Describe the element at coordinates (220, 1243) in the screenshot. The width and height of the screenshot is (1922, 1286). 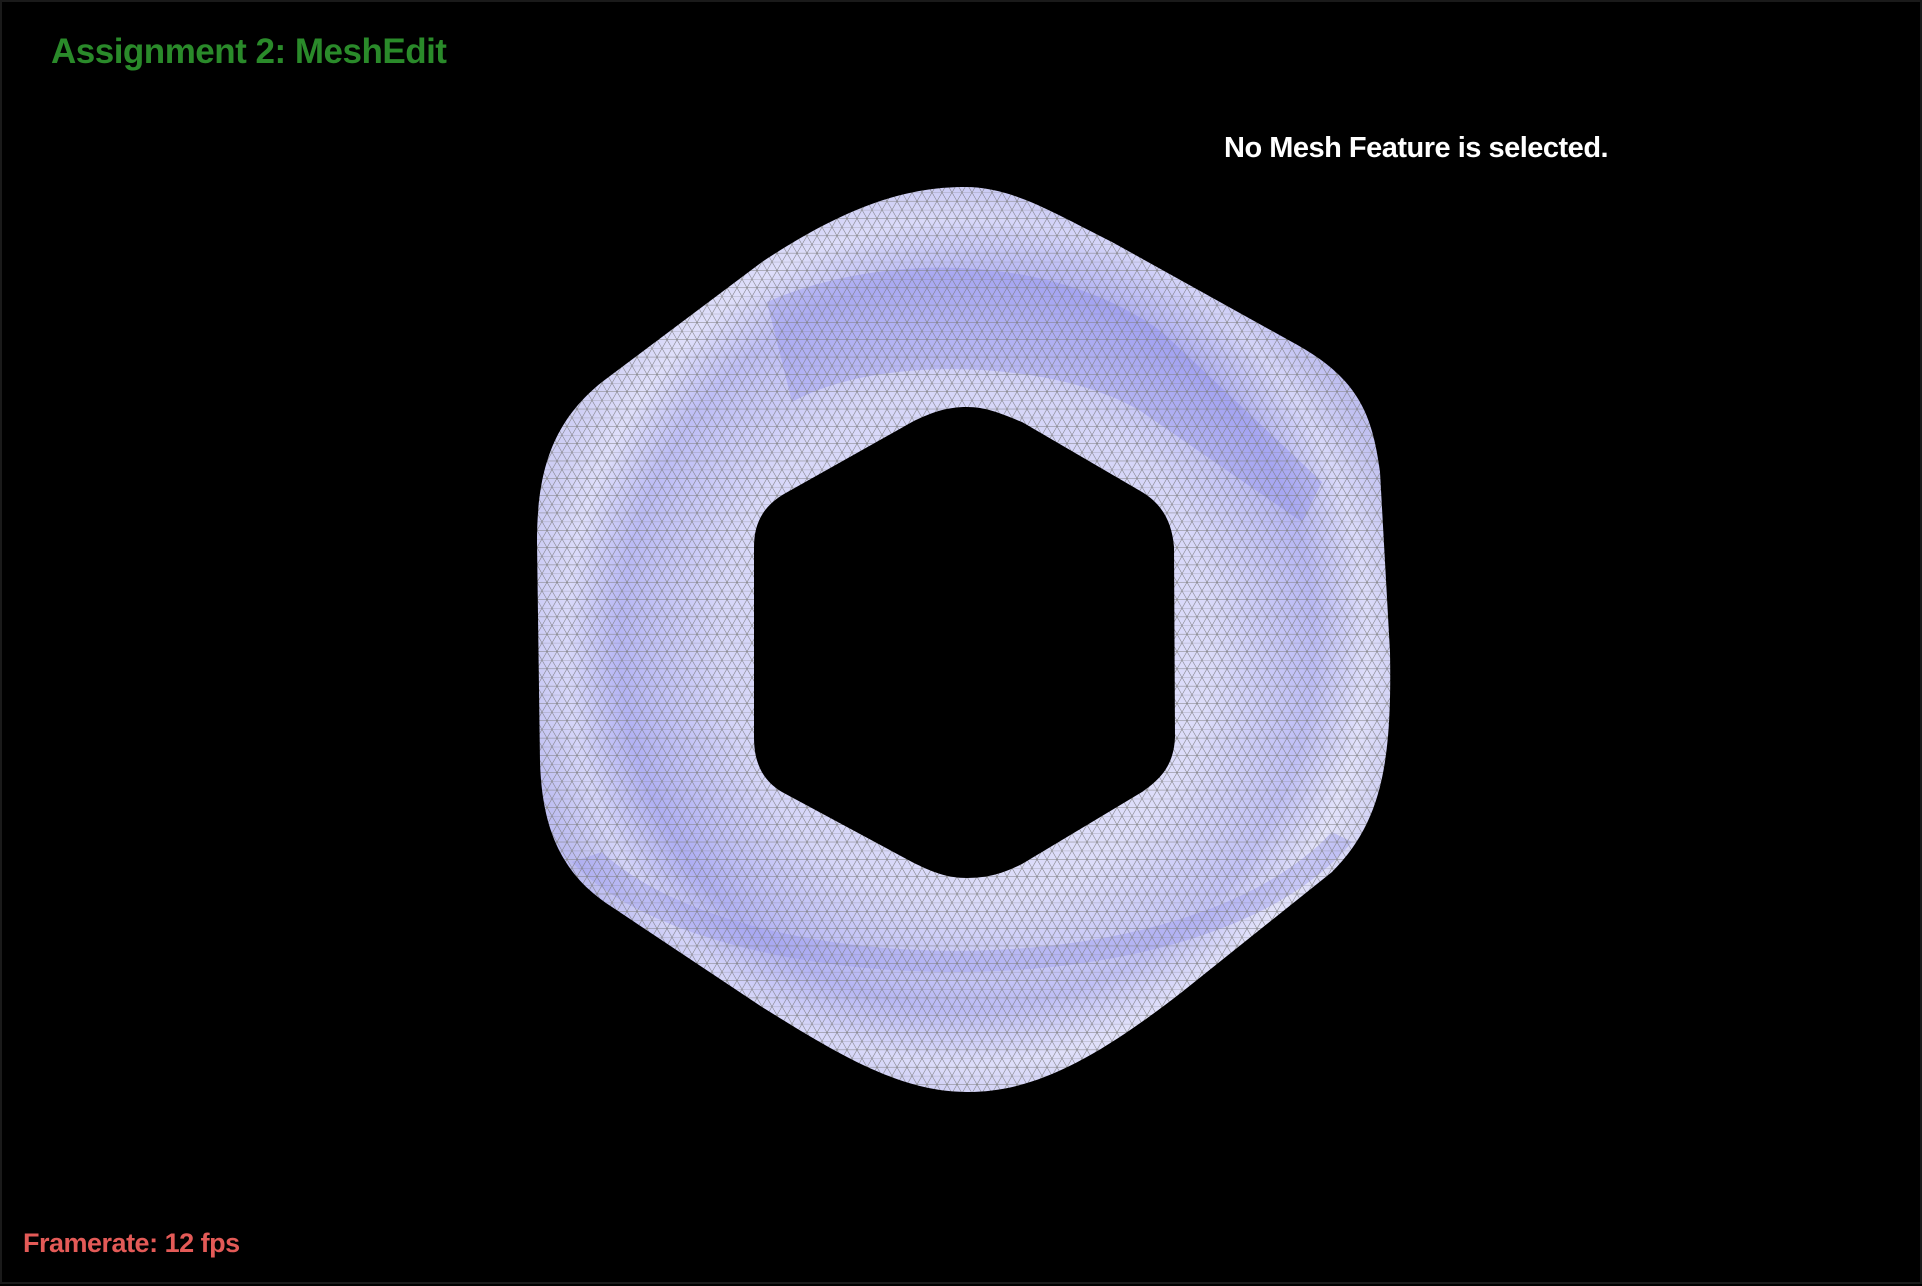
I see `framerate-unit: fps` at that location.